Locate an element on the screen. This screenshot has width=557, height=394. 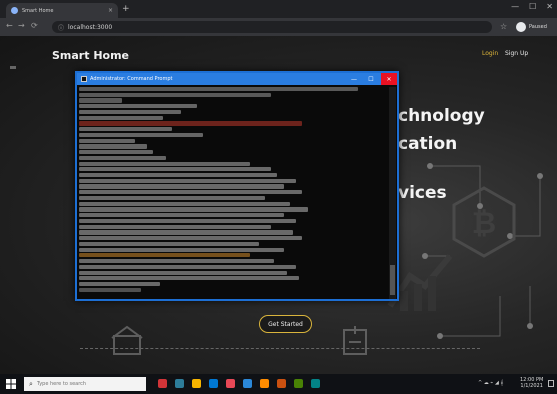
windows-taskbar: ⌕ ^ ☁ ⌁ ◢ 𝄞 12:00 PM 1/1/2021 is located at coordinates (278, 384).